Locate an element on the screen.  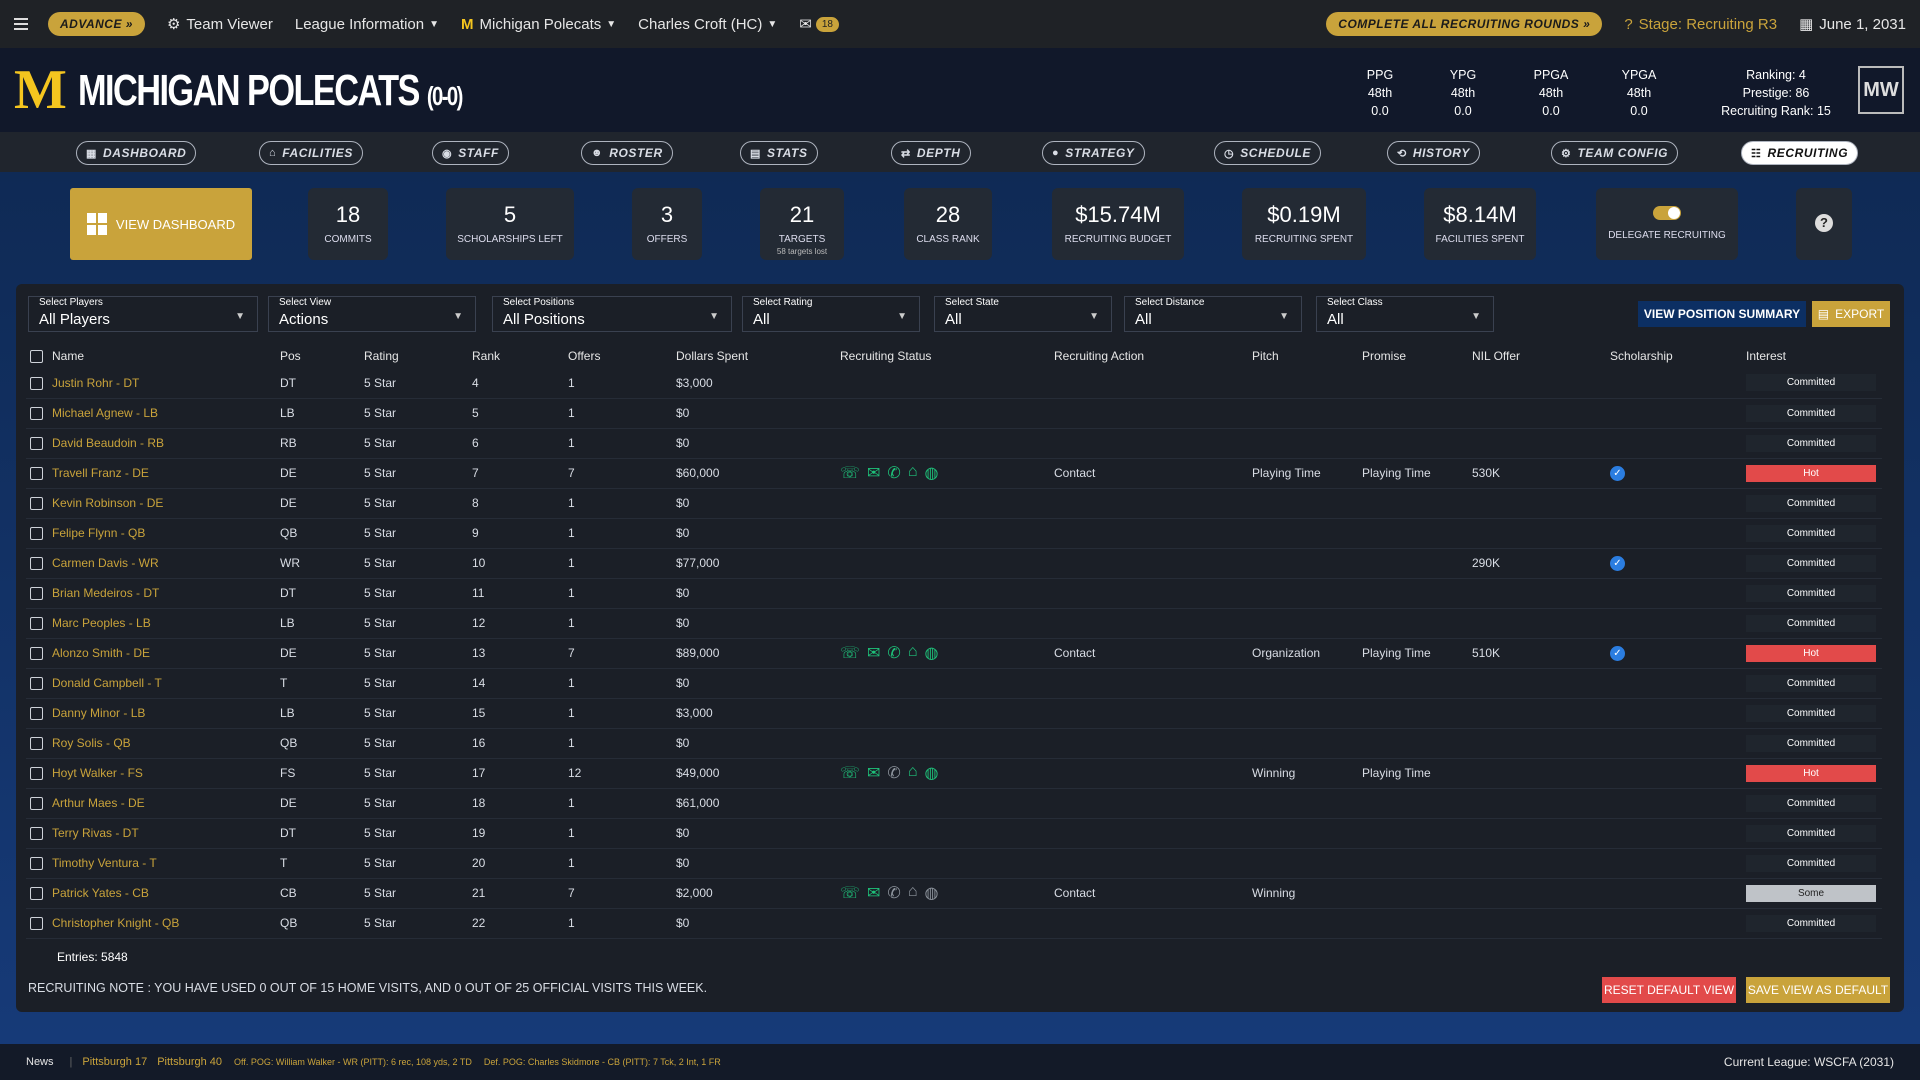
tab-facilities: ⌂ FACILITIES is located at coordinates (311, 153).